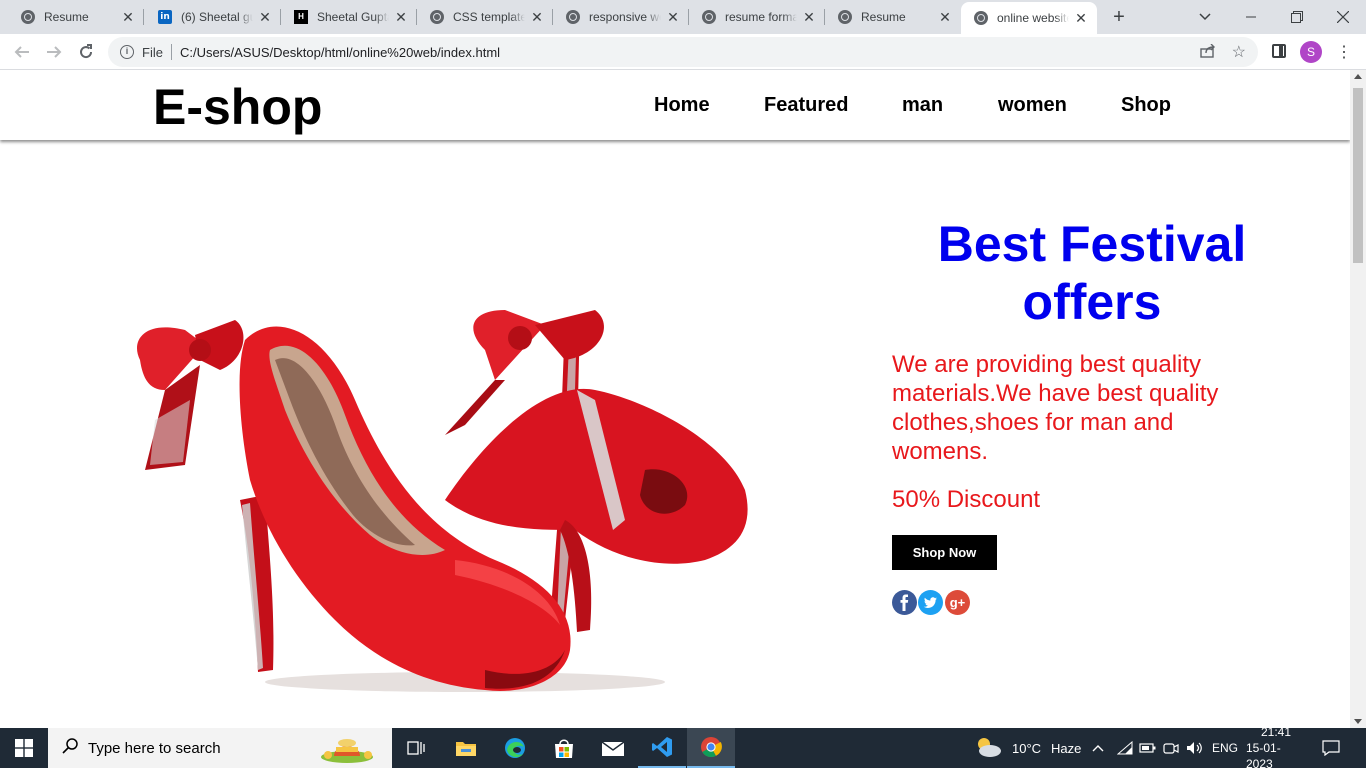 This screenshot has height=772, width=1366. Describe the element at coordinates (922, 105) in the screenshot. I see `nav-man: man` at that location.